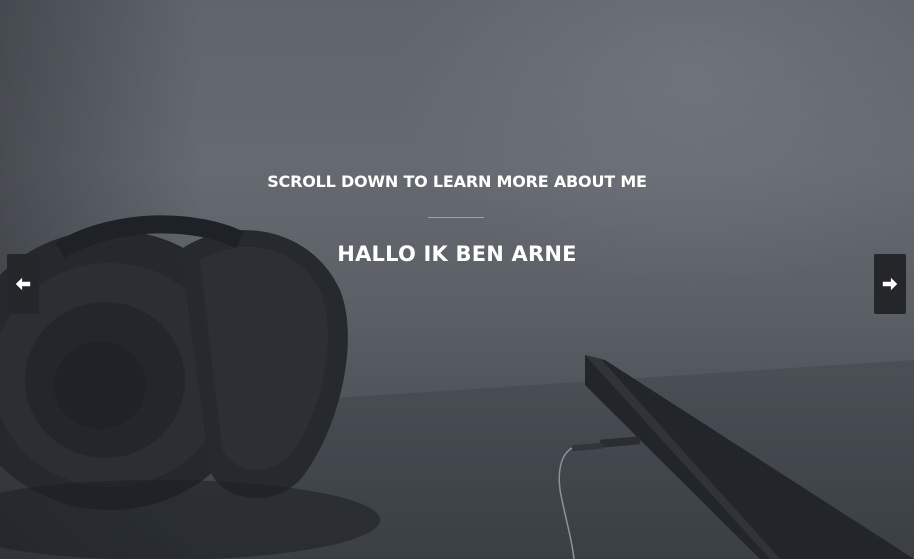 This screenshot has height=559, width=914. What do you see at coordinates (456, 217) in the screenshot?
I see `title-divider` at bounding box center [456, 217].